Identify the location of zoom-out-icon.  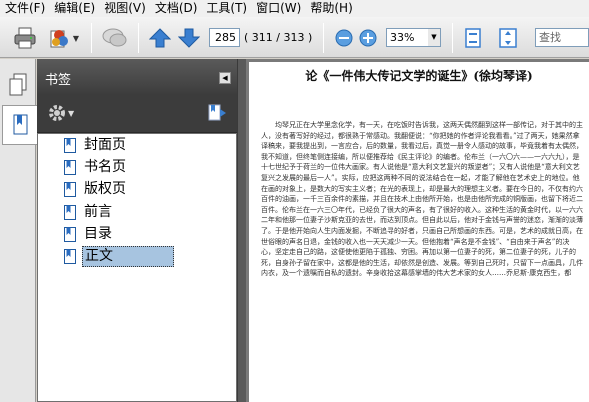
(344, 38).